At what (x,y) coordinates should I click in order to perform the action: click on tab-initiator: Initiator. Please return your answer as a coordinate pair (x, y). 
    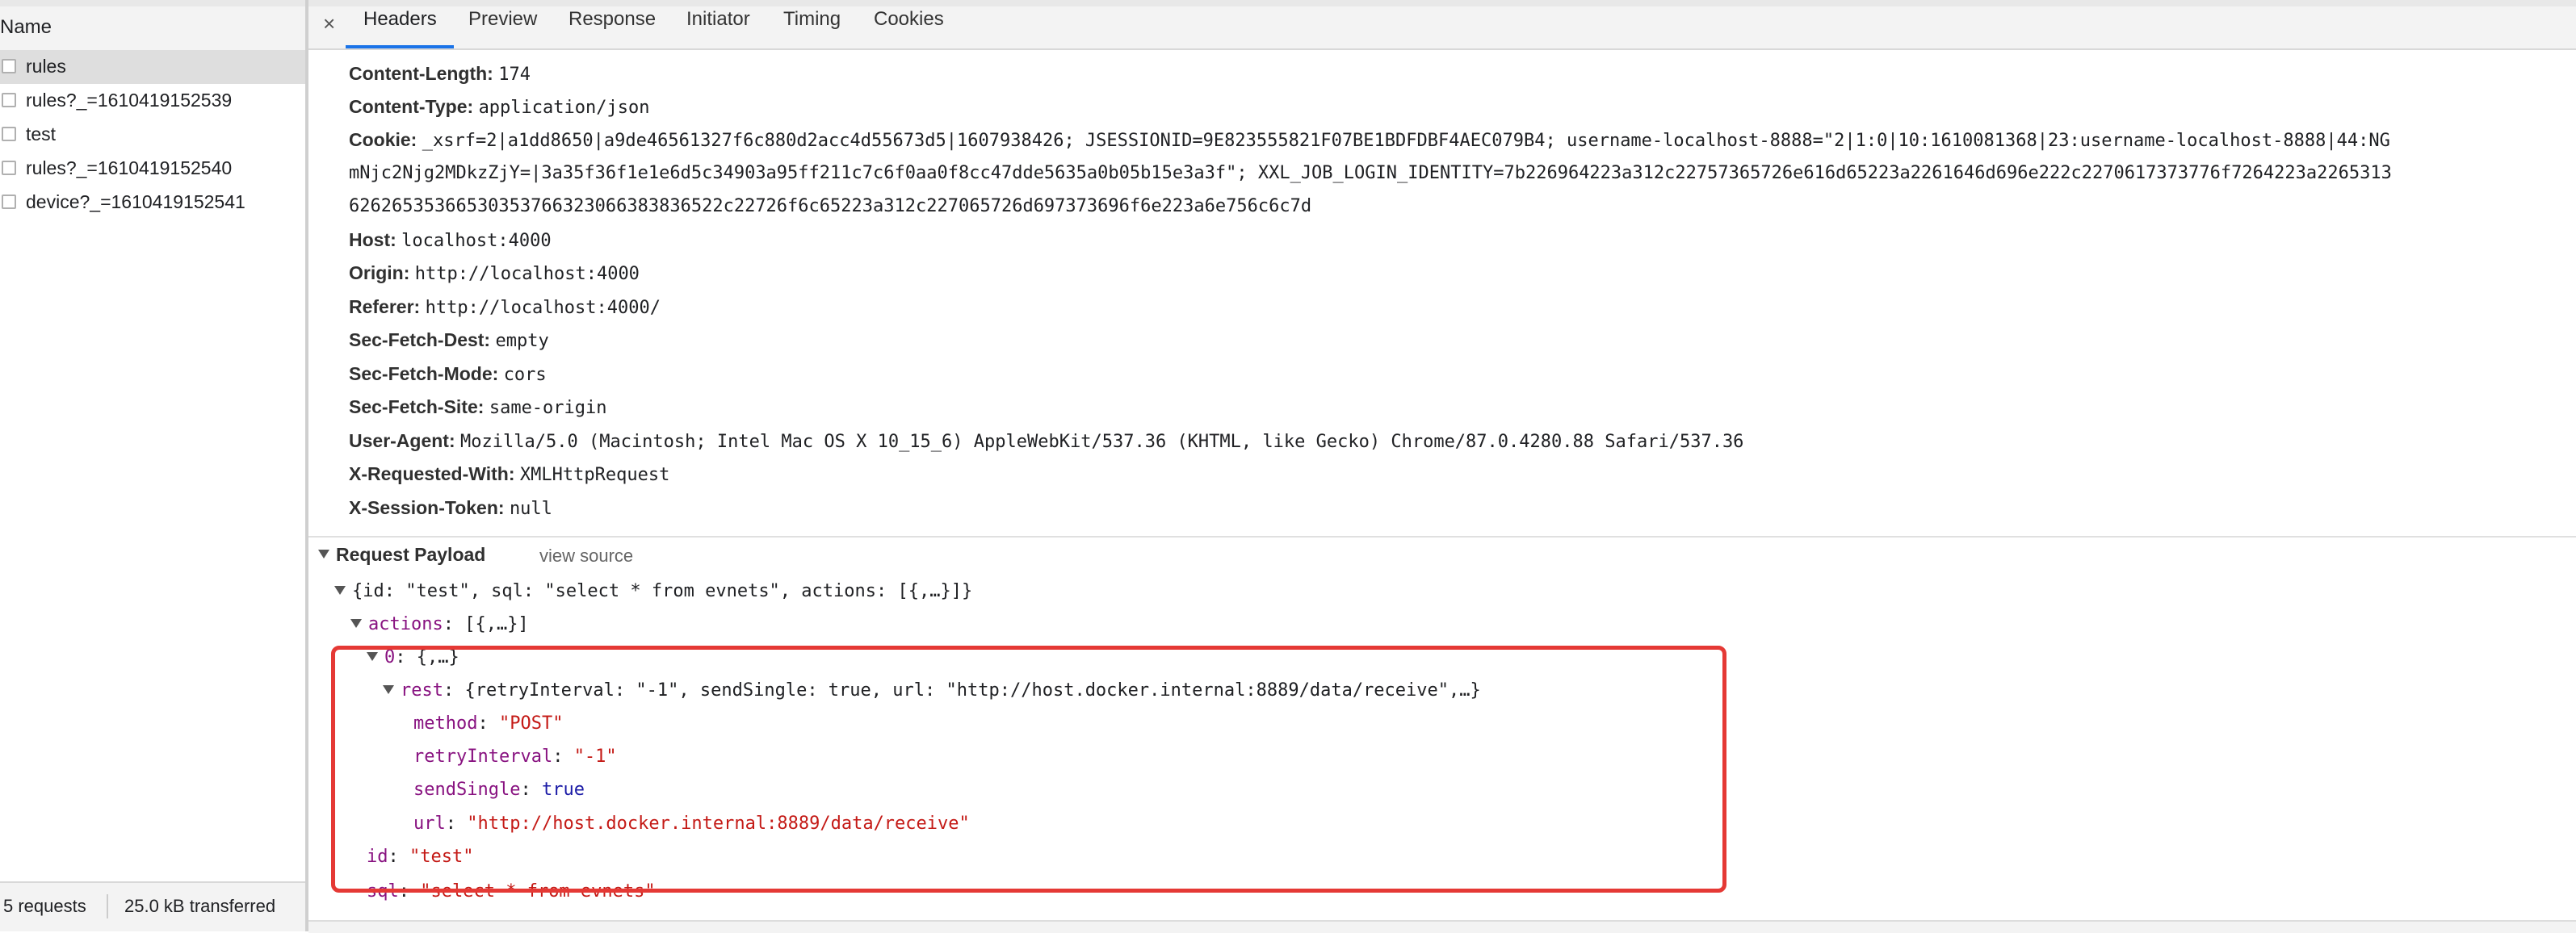
    Looking at the image, I should click on (718, 19).